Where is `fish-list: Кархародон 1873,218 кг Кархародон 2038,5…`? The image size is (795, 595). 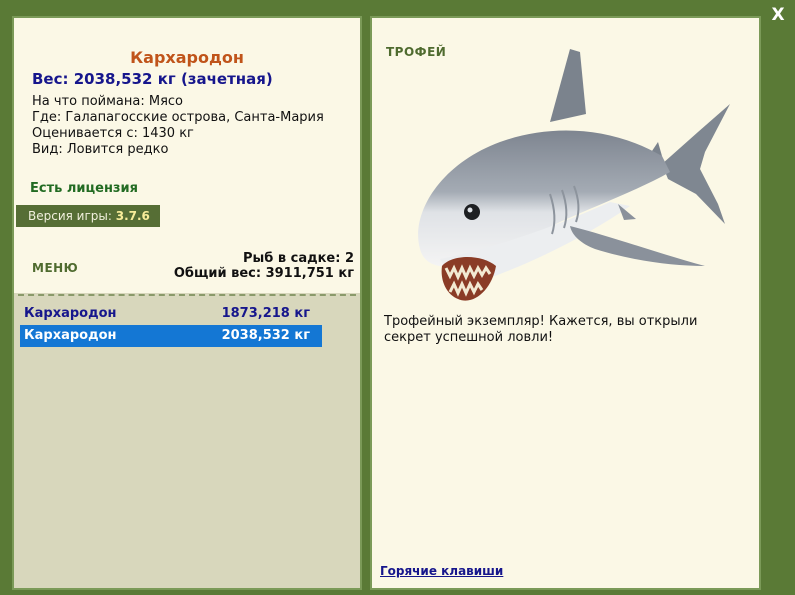 fish-list: Кархародон 1873,218 кг Кархародон 2038,5… is located at coordinates (171, 325).